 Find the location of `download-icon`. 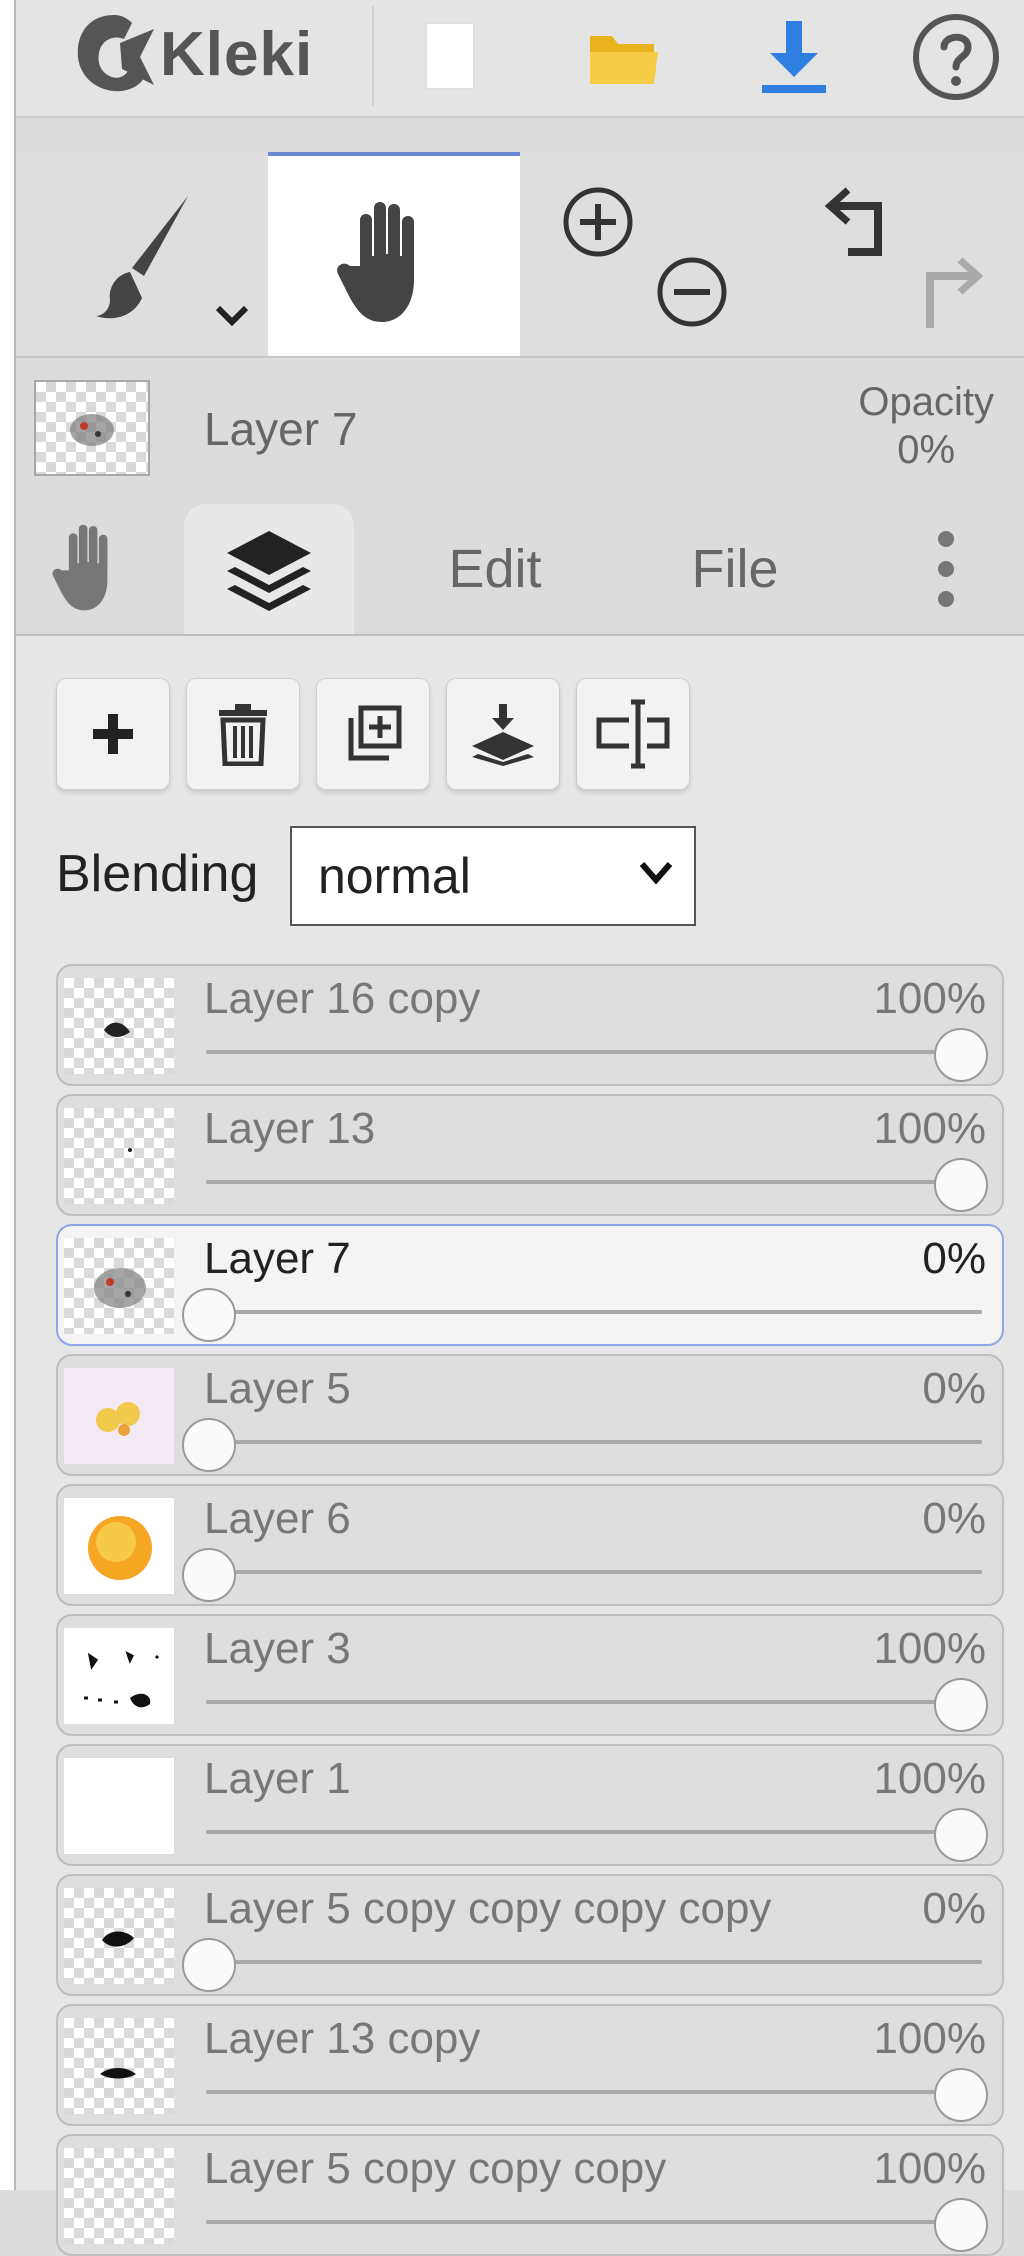

download-icon is located at coordinates (794, 57).